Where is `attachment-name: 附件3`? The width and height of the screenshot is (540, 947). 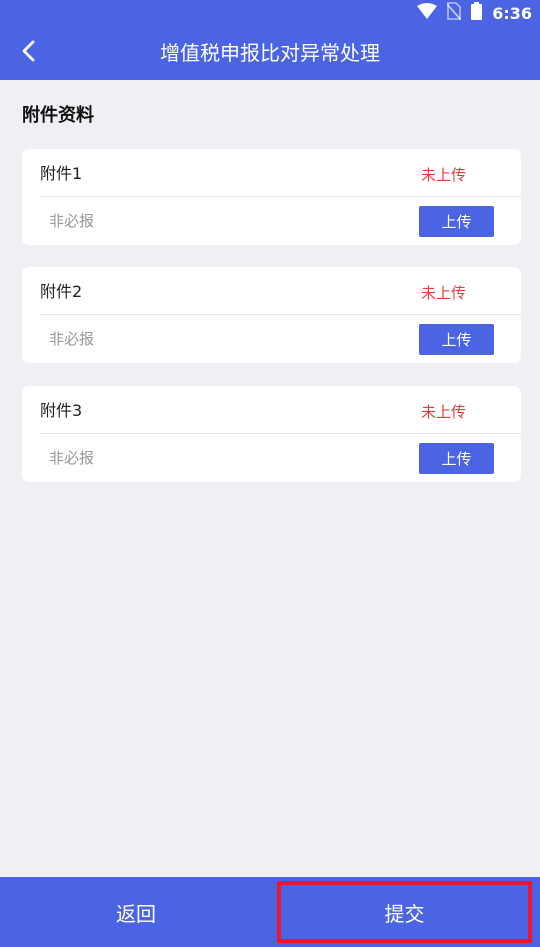 attachment-name: 附件3 is located at coordinates (61, 410).